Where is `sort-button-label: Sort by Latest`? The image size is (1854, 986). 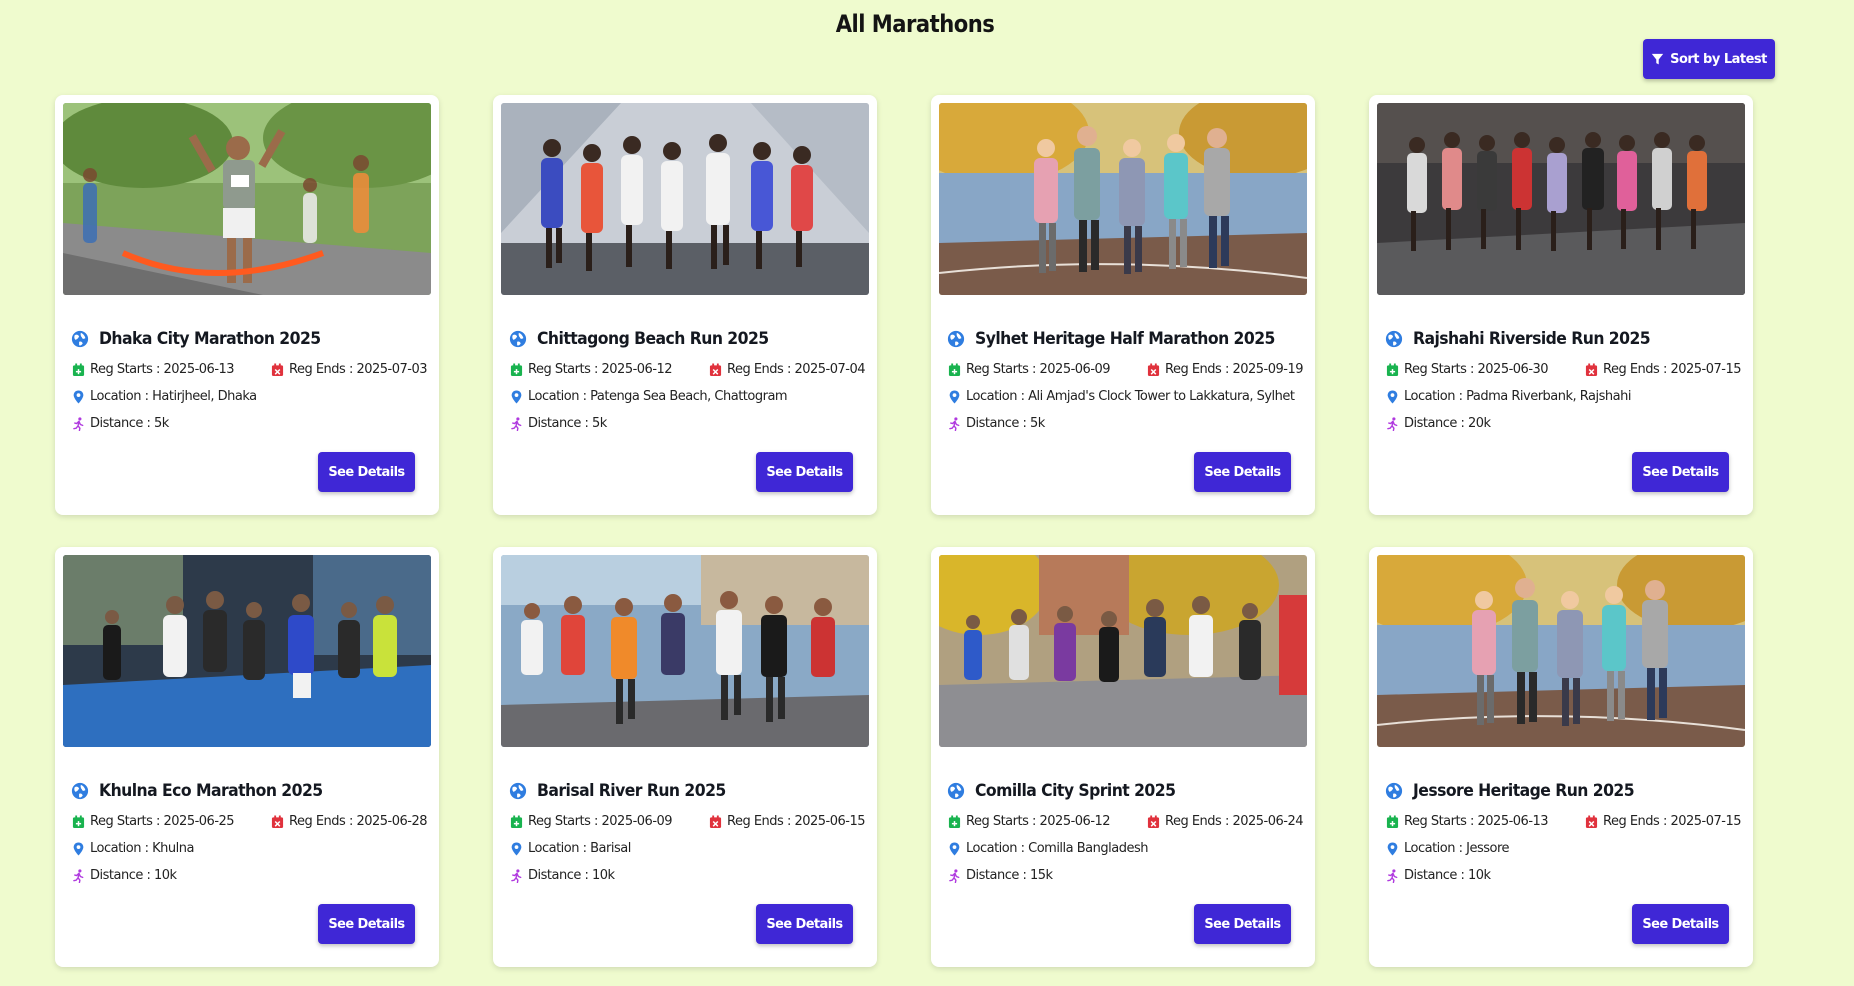
sort-button-label: Sort by Latest is located at coordinates (1718, 59).